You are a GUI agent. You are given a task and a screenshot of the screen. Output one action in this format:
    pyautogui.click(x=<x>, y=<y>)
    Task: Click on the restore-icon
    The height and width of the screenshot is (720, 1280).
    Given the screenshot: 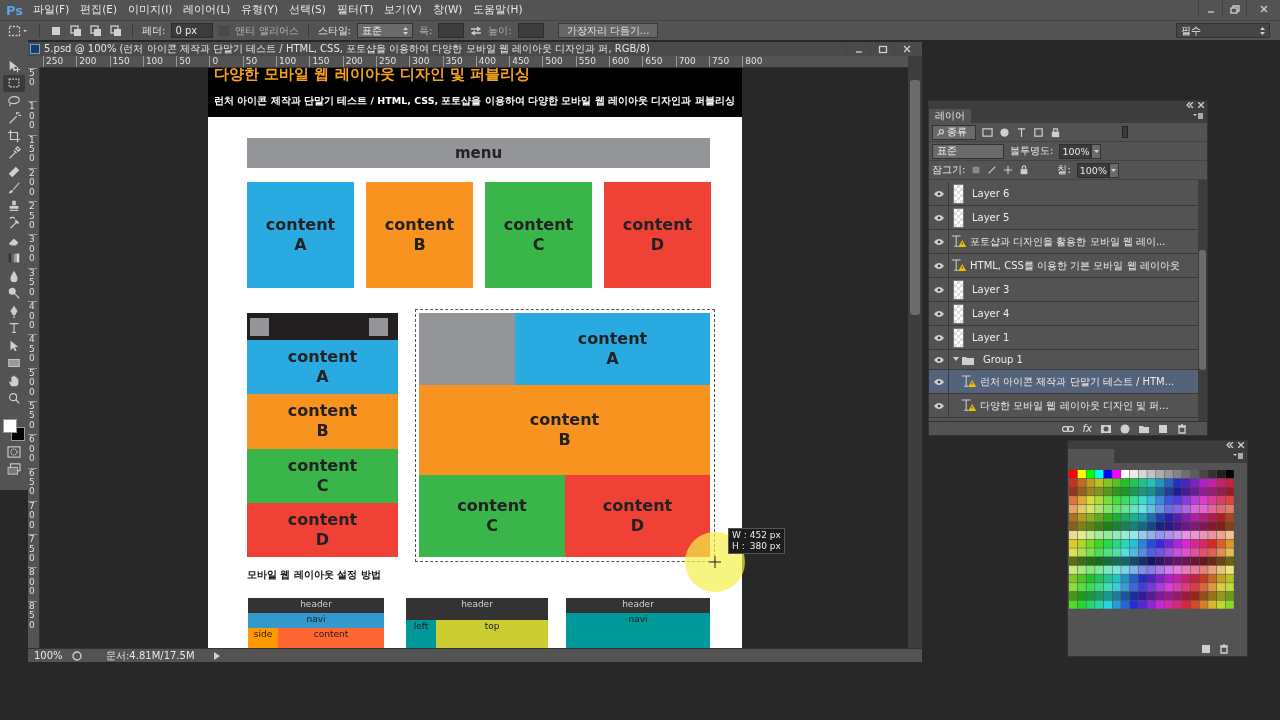 What is the action you would take?
    pyautogui.click(x=1234, y=9)
    